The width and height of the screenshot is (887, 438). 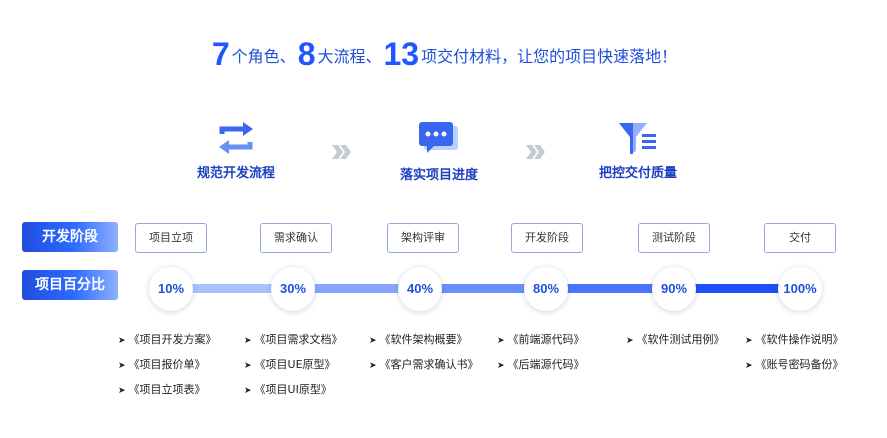 What do you see at coordinates (549, 56) in the screenshot?
I see `headline-text-materials: 项交付材料，让您的项目快速落地！` at bounding box center [549, 56].